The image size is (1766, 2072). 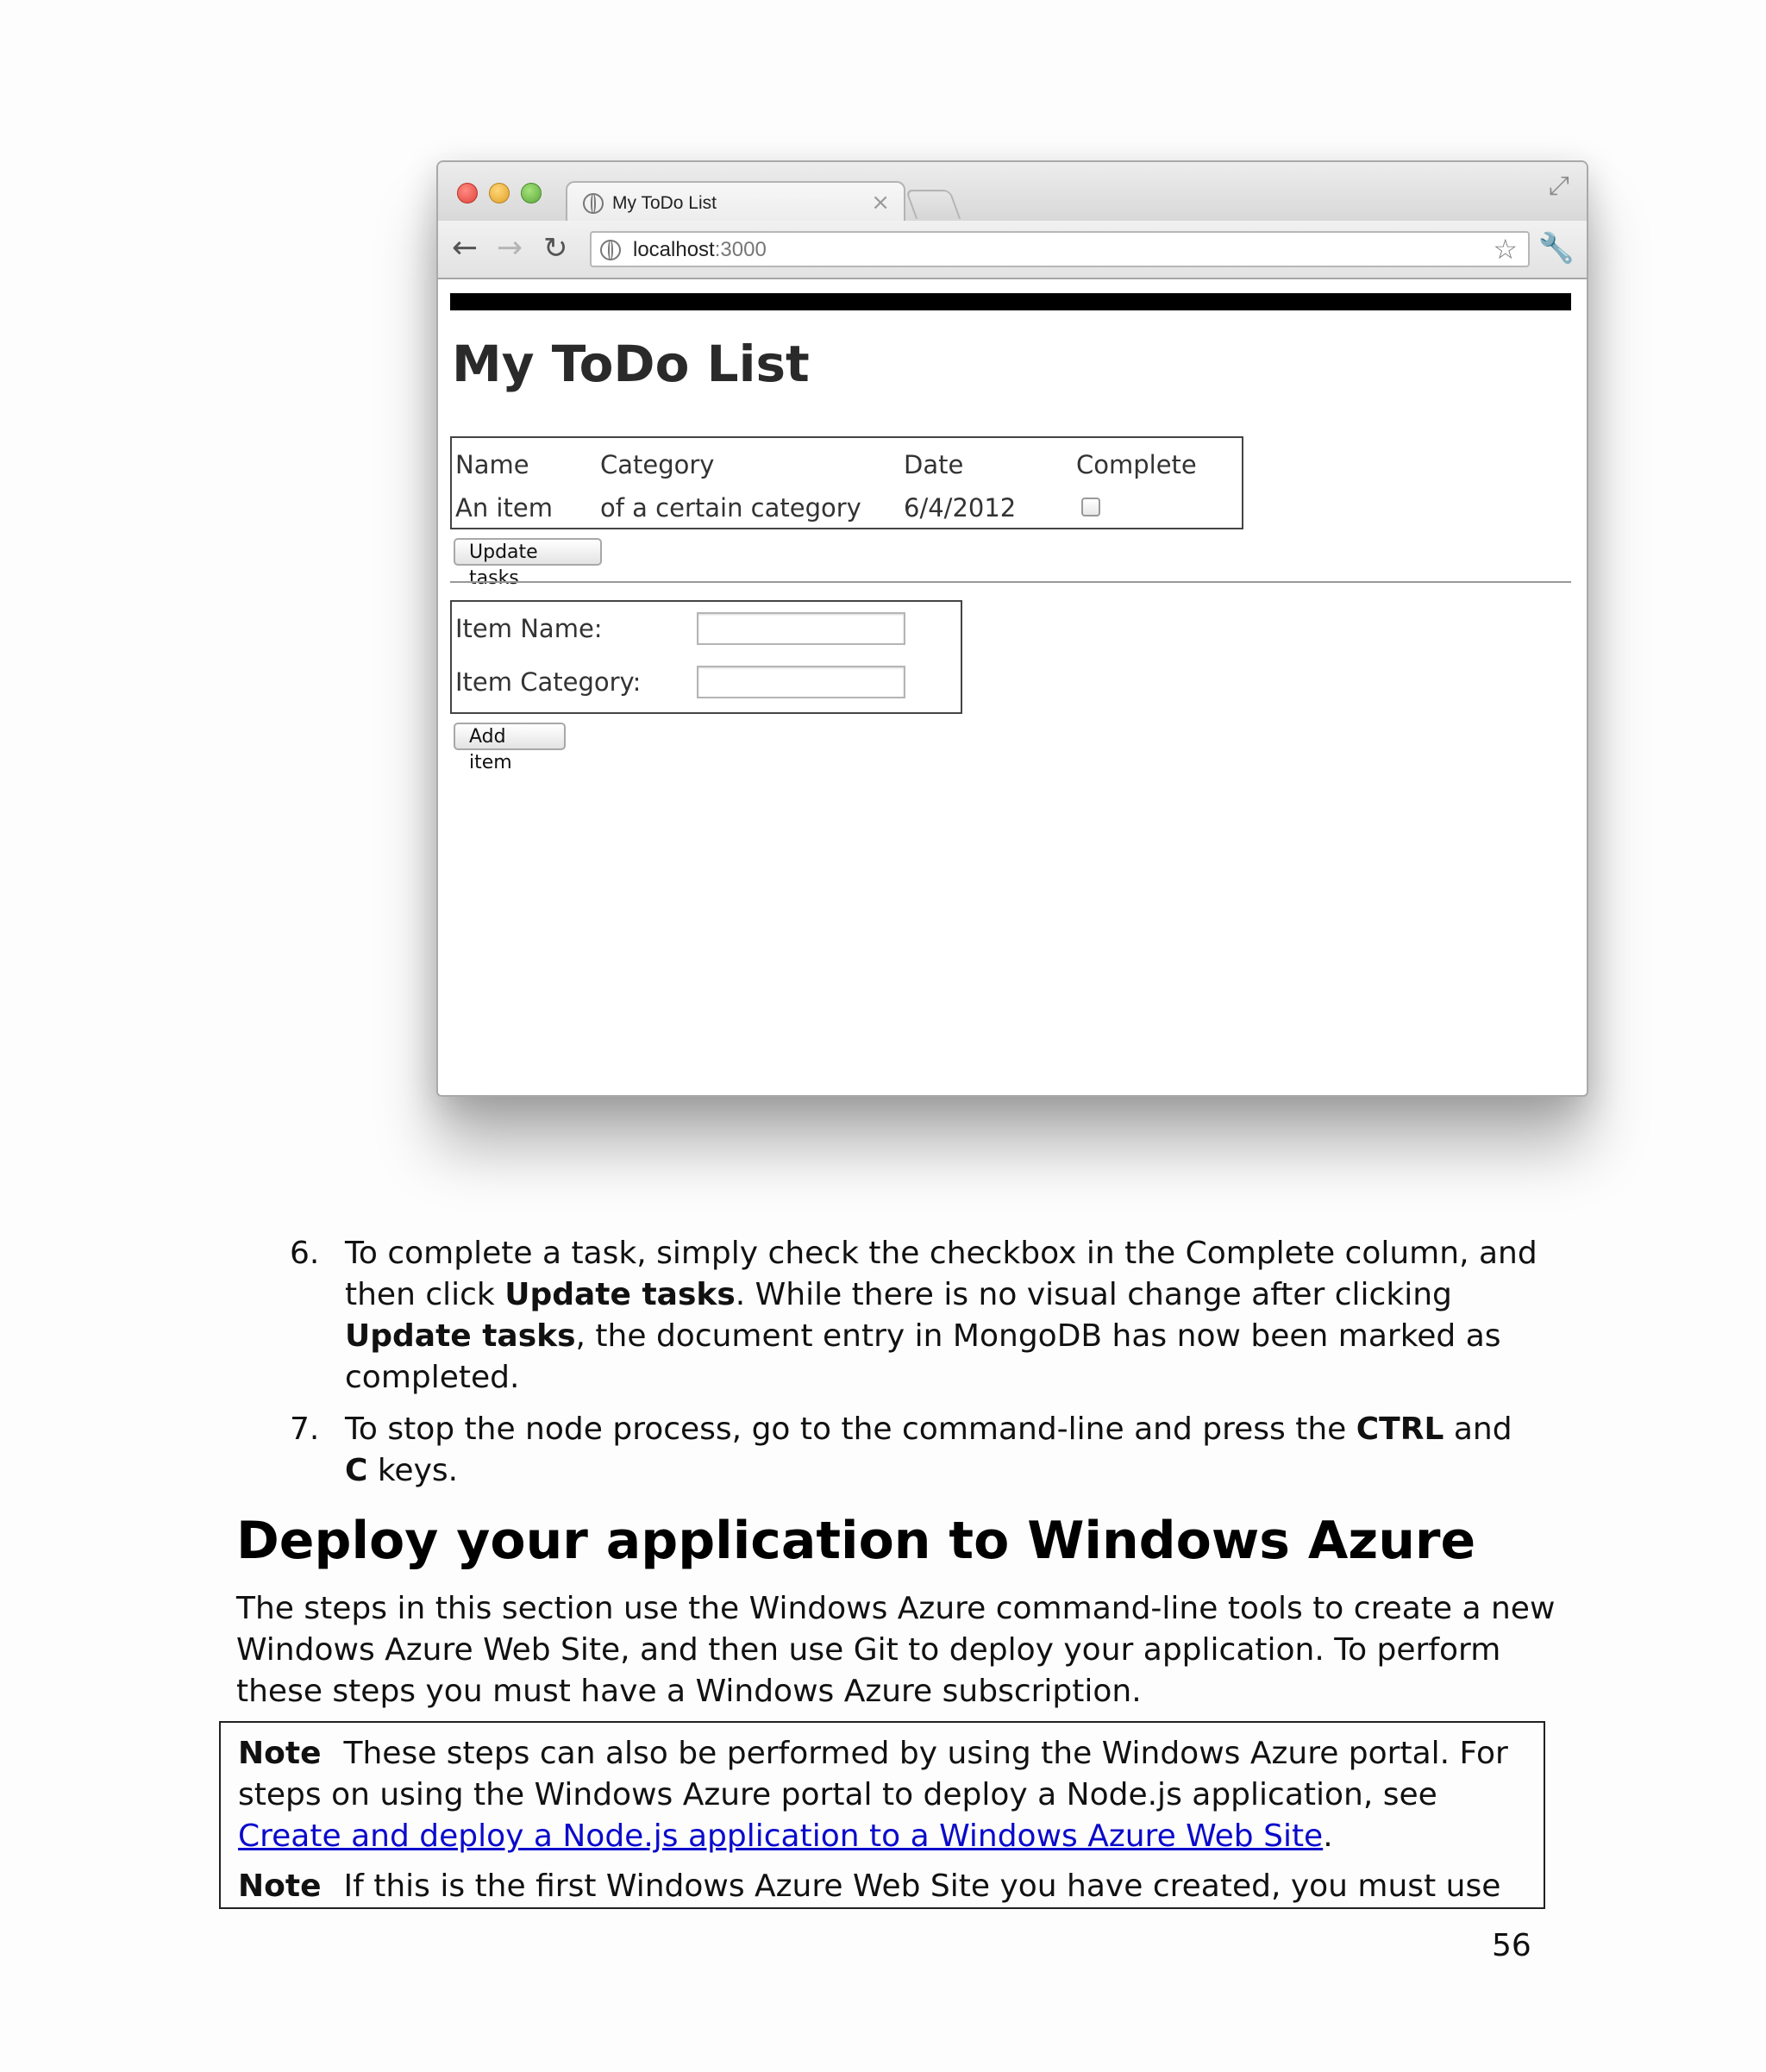 I want to click on browser-toolbar: ← → ↻ localhost:3000 ☆ 🔧, so click(x=1013, y=250).